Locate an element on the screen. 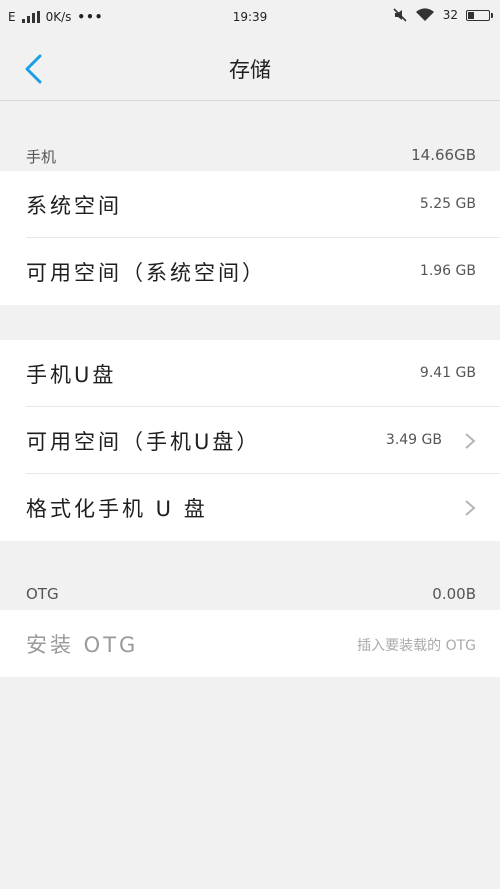 This screenshot has width=500, height=889. udisk-available-row: 可用空间（手机U盘） 3.49 GB is located at coordinates (250, 440).